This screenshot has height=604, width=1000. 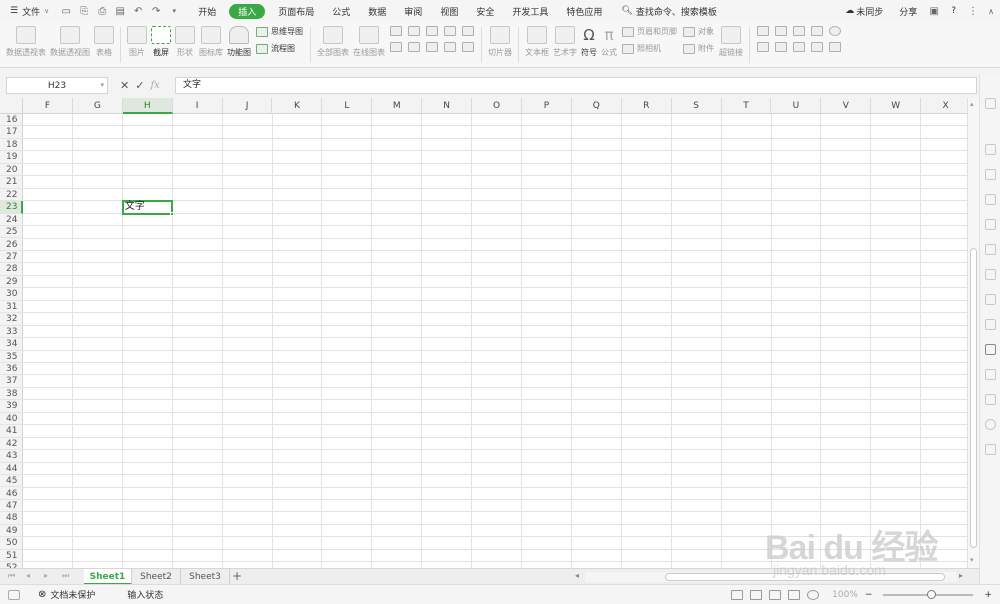 What do you see at coordinates (647, 106) in the screenshot?
I see `column-header: R` at bounding box center [647, 106].